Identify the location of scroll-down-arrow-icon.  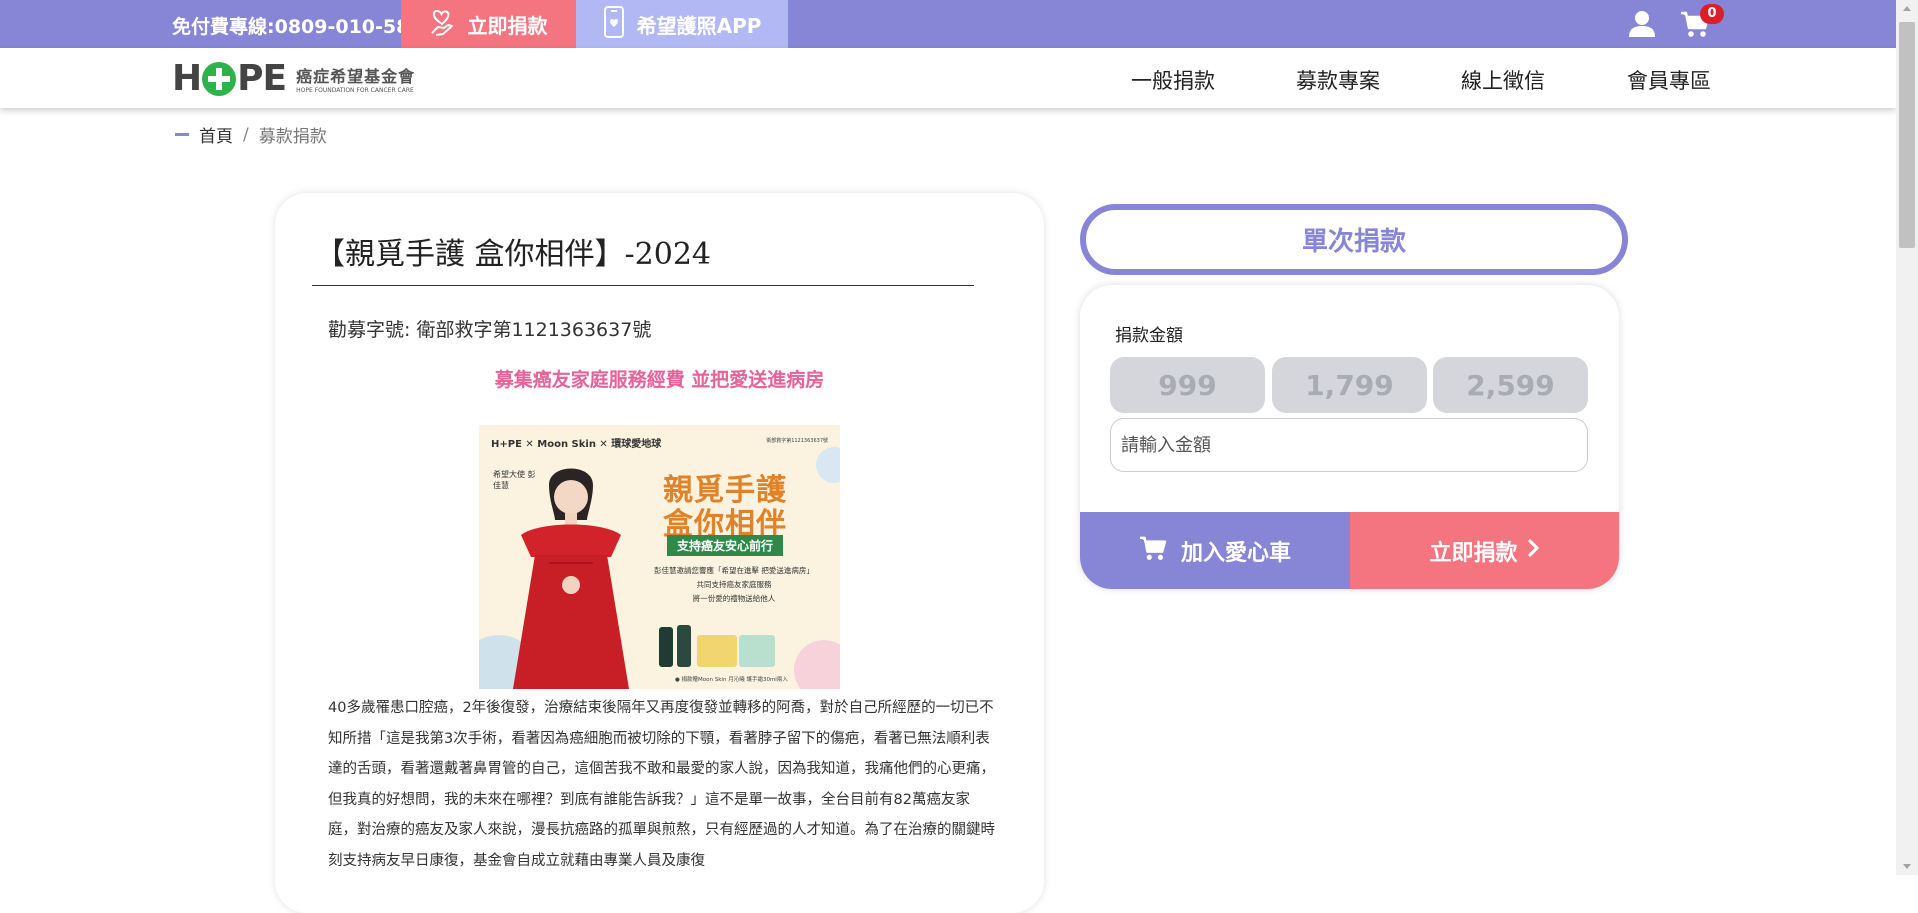
(1907, 866).